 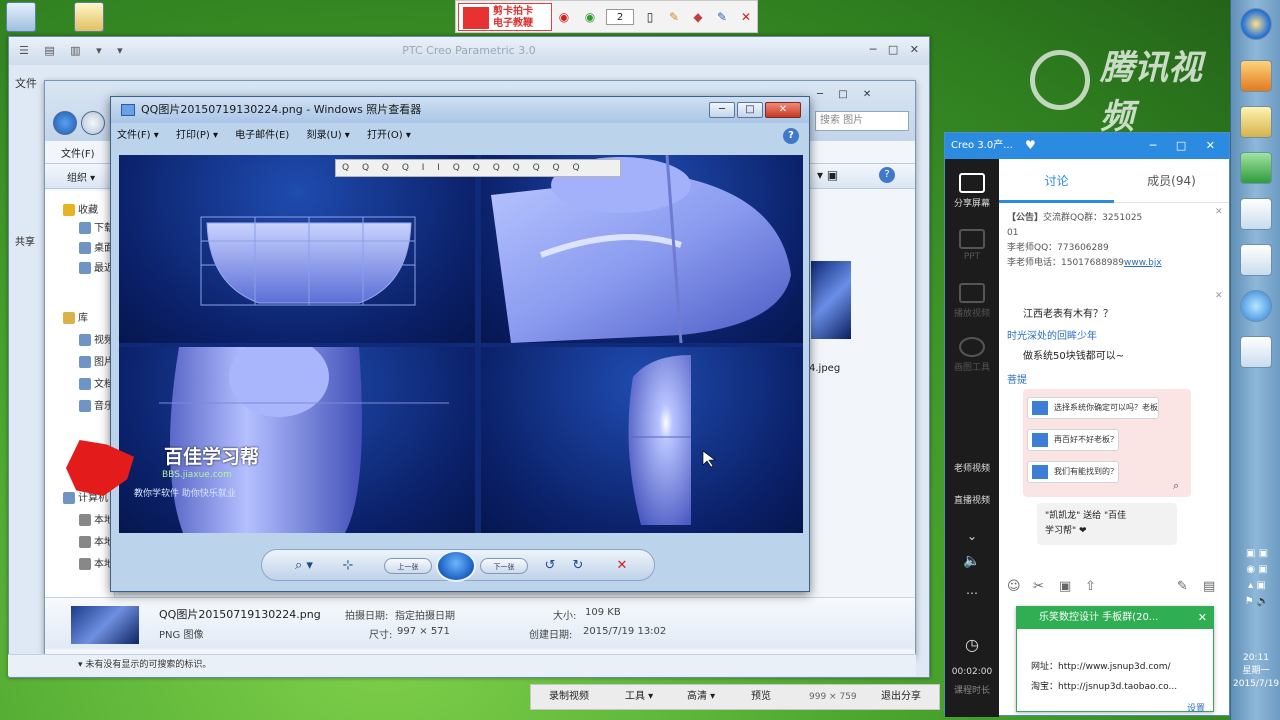 What do you see at coordinates (578, 566) in the screenshot?
I see `rotate-right-button: ↻` at bounding box center [578, 566].